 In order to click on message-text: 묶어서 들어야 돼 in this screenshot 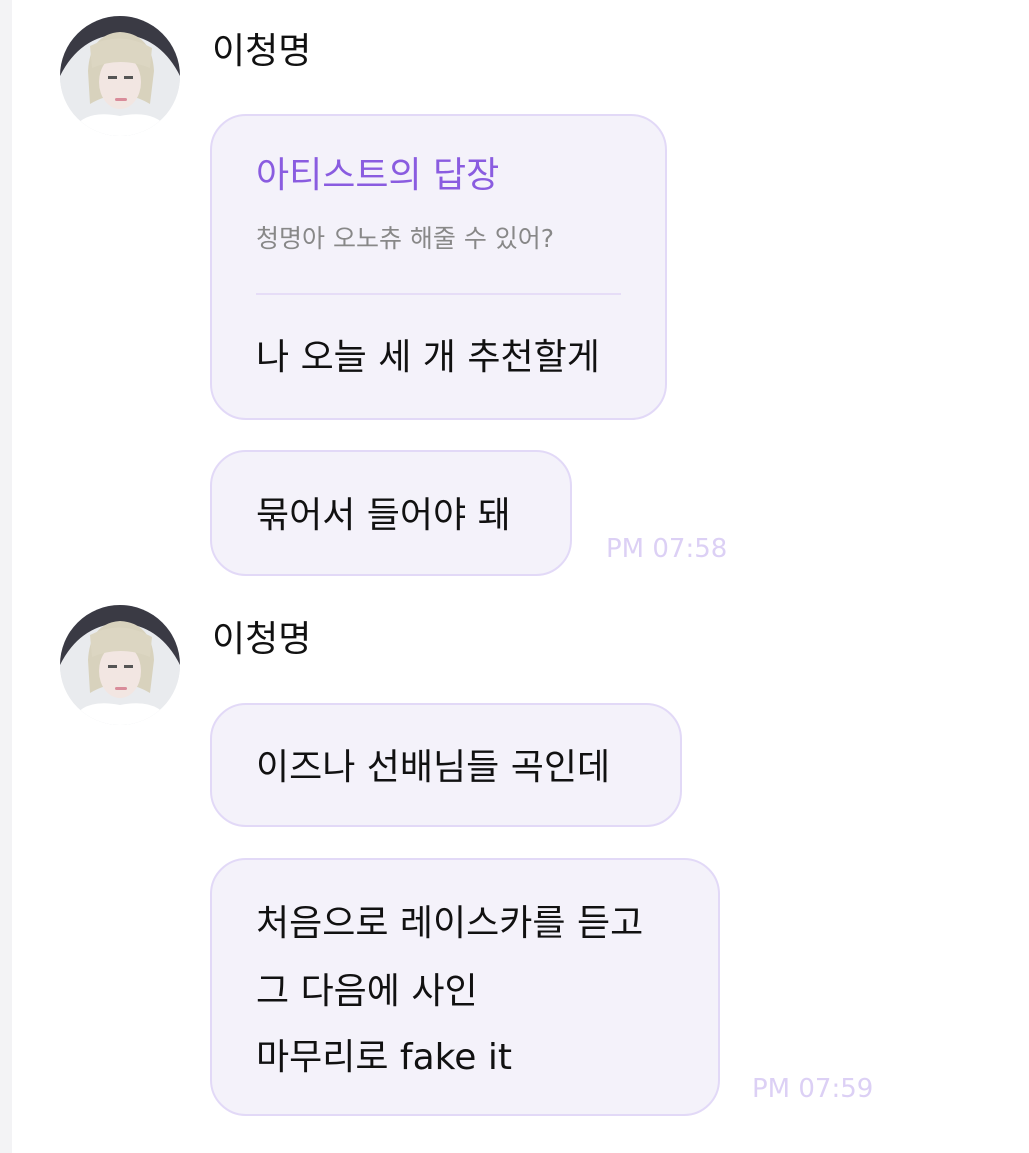, I will do `click(383, 515)`.